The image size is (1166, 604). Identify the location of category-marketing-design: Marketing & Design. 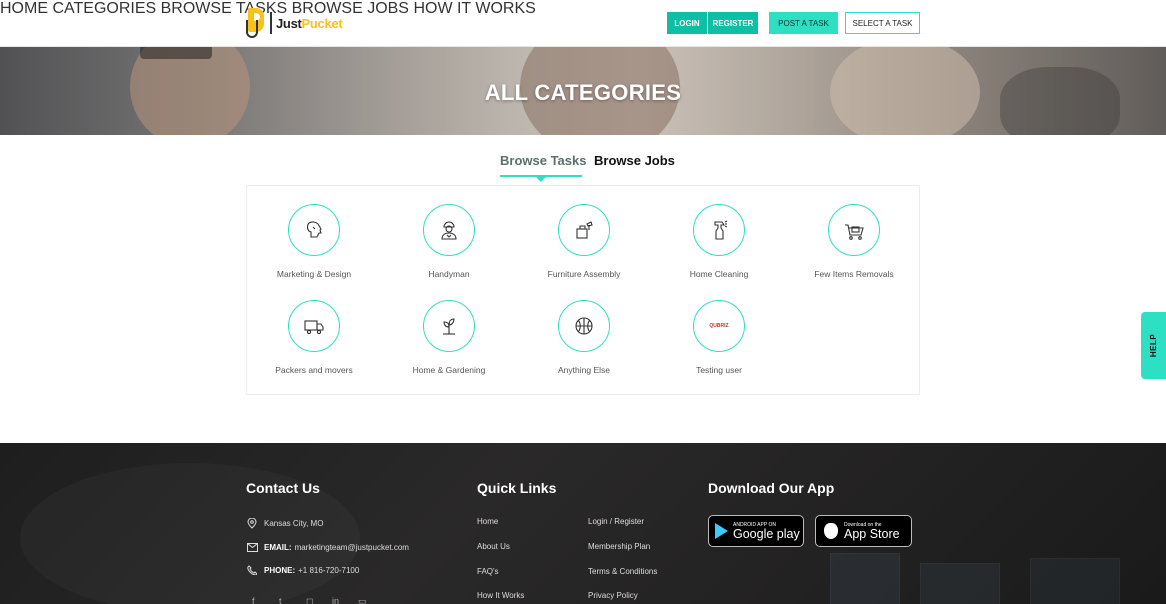
(314, 241).